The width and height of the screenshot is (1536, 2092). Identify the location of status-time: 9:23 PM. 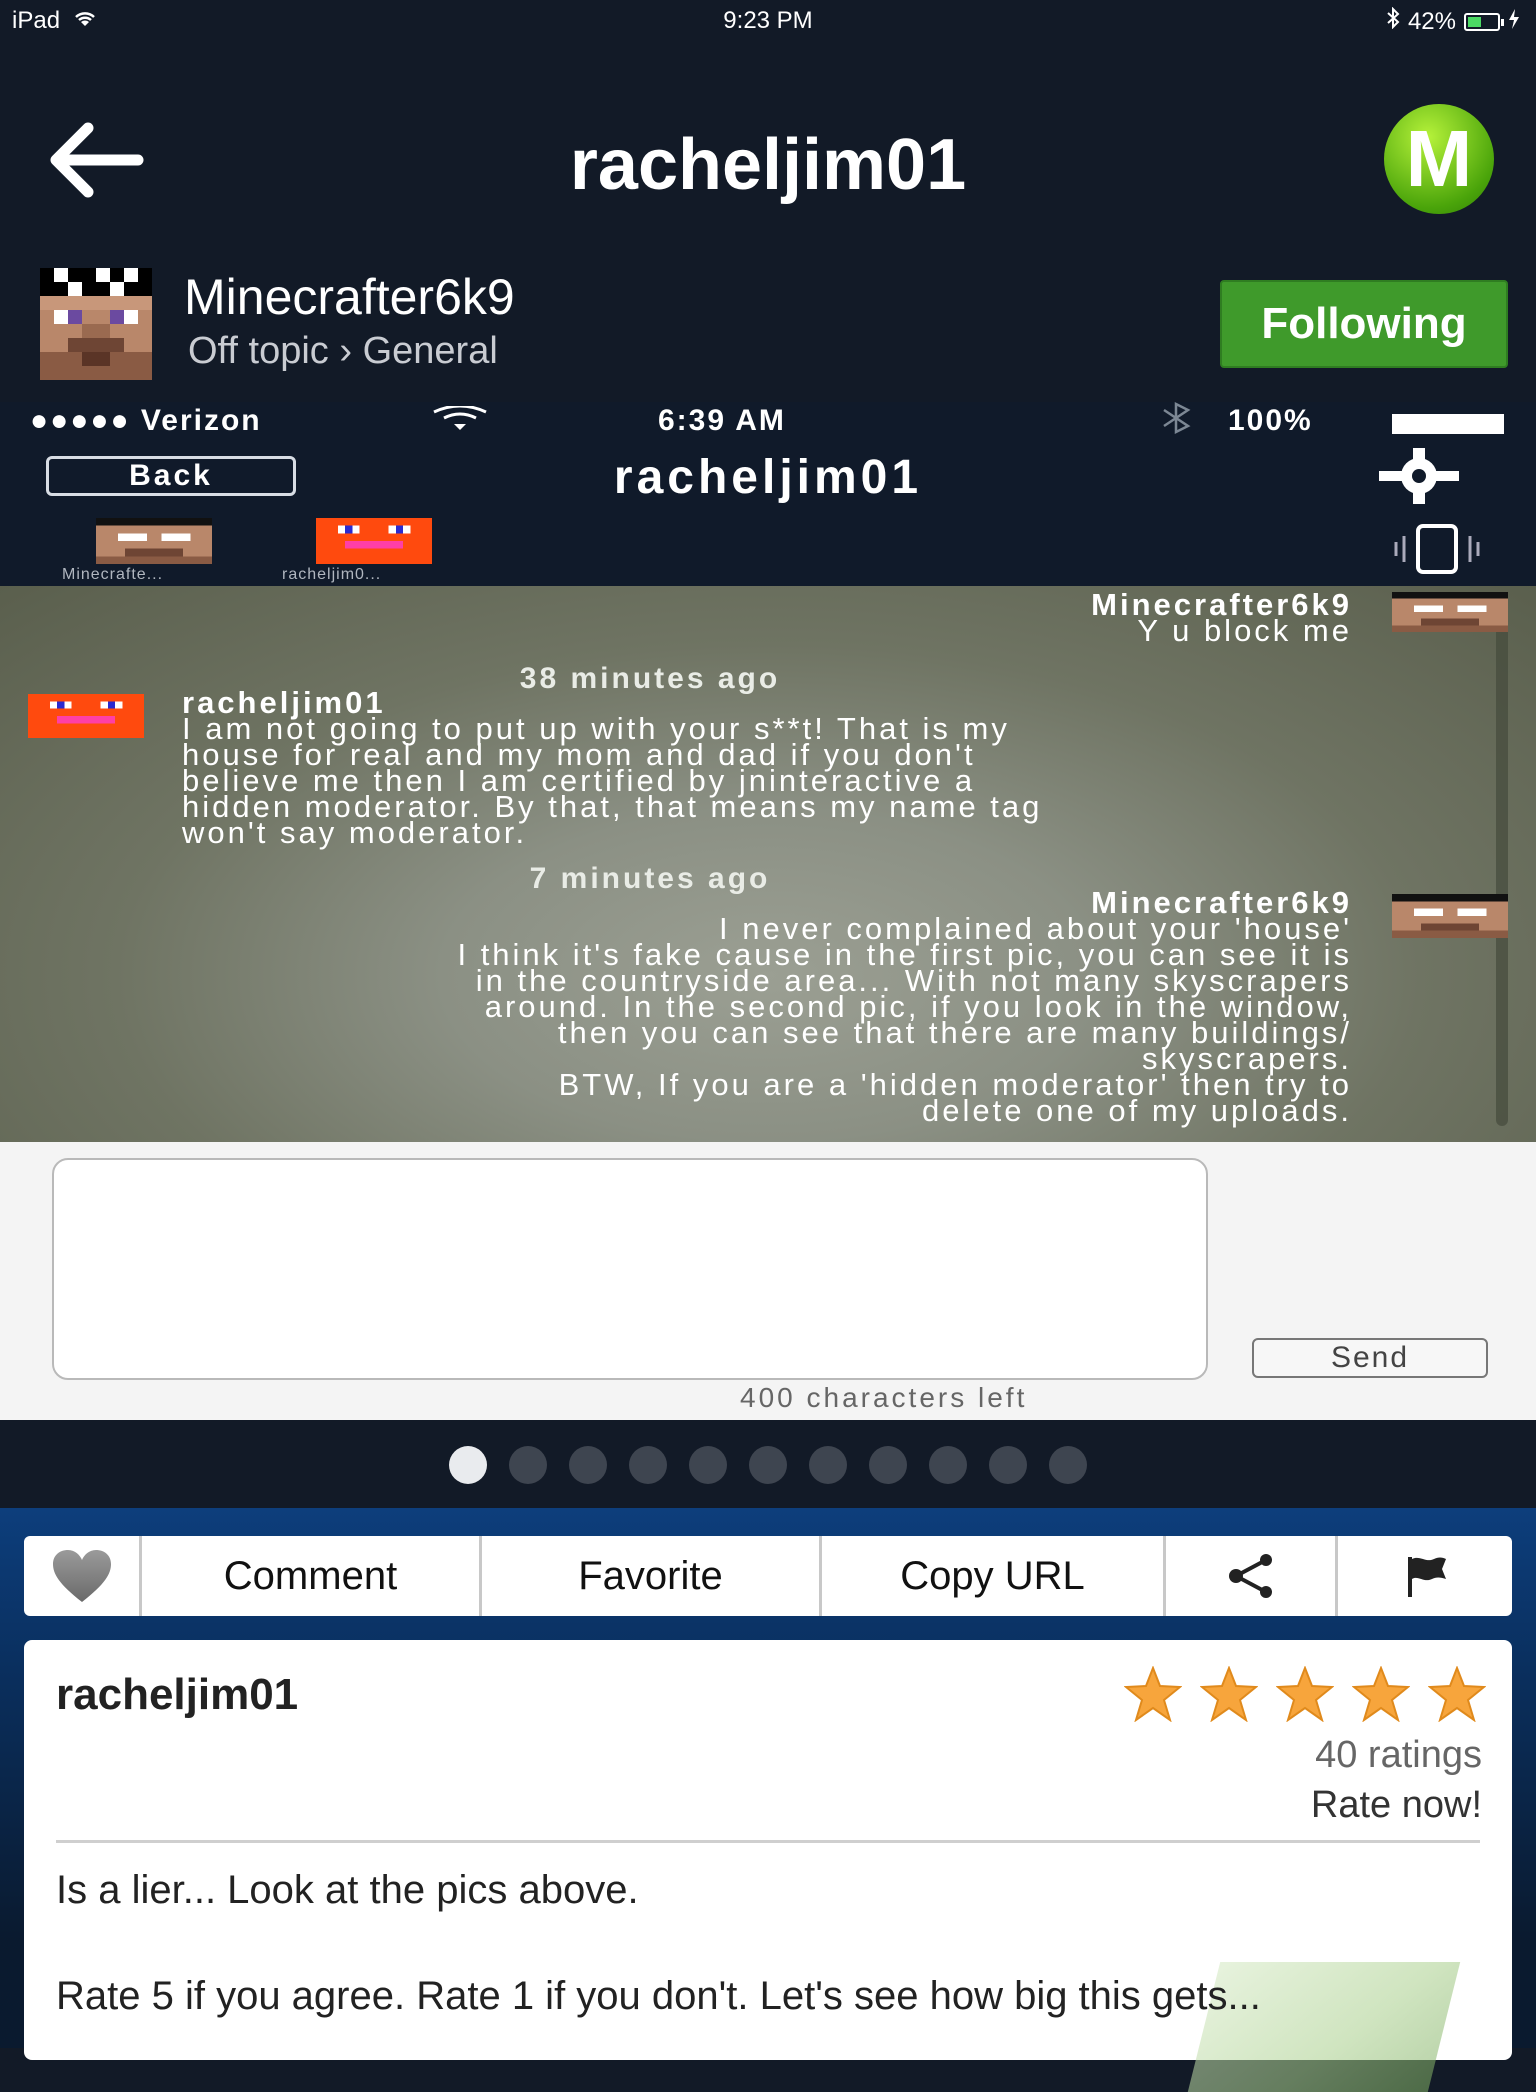
(768, 20).